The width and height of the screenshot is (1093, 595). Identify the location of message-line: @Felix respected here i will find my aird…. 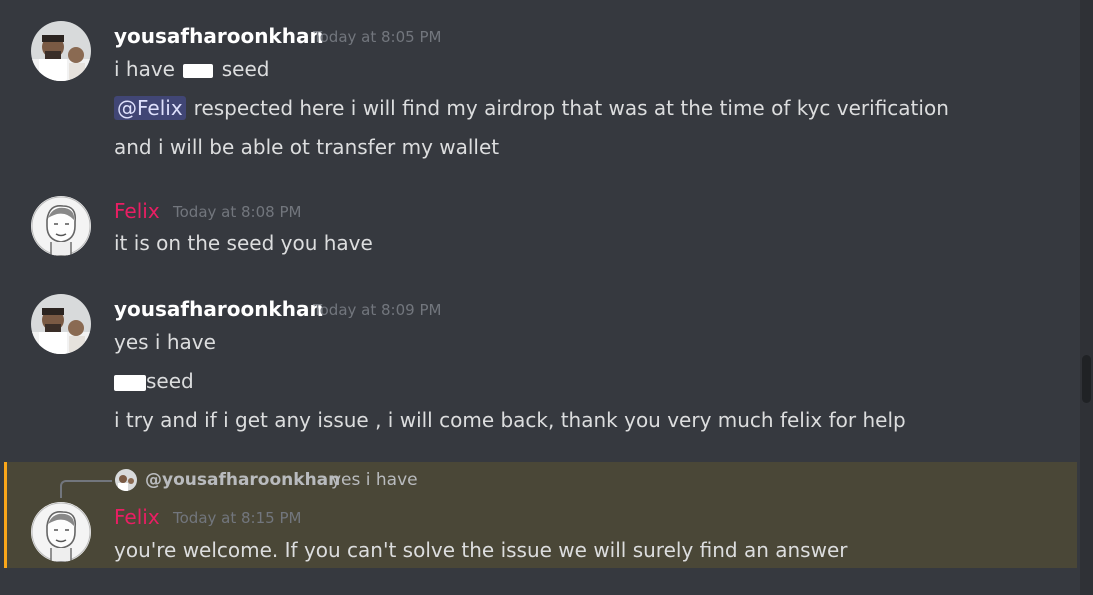
(531, 108).